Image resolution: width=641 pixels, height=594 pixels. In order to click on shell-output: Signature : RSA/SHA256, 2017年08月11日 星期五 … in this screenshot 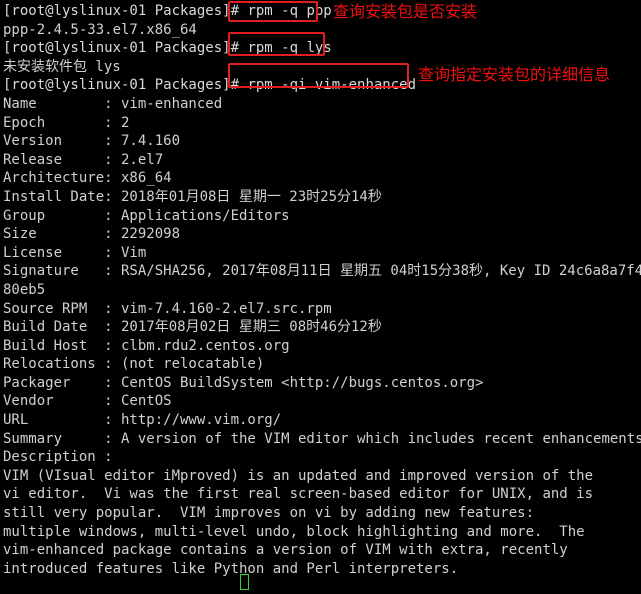, I will do `click(322, 271)`.